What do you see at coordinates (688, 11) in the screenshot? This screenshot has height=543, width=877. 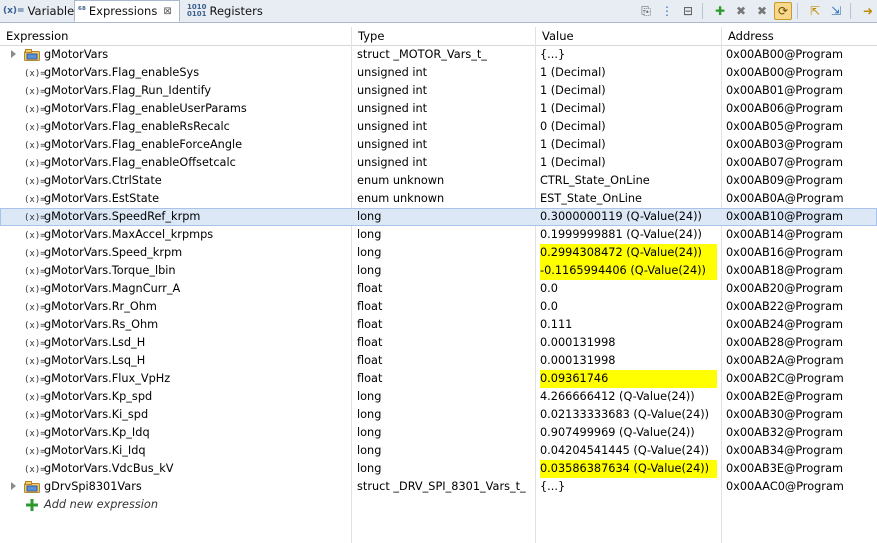 I see `collapse-all-icon: ⊟` at bounding box center [688, 11].